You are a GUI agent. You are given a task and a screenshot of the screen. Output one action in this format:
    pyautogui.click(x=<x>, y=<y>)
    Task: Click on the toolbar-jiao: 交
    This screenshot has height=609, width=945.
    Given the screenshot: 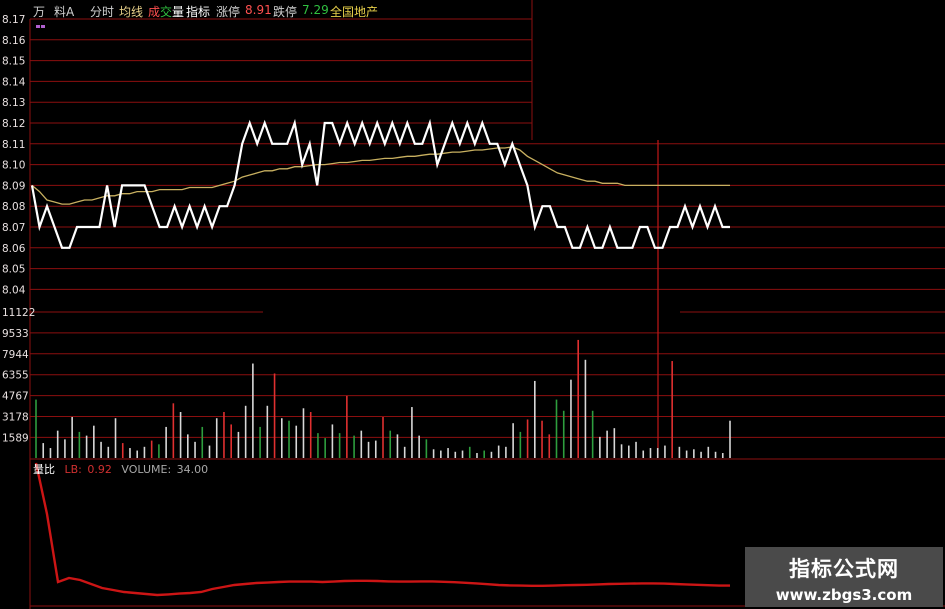 What is the action you would take?
    pyautogui.click(x=166, y=11)
    